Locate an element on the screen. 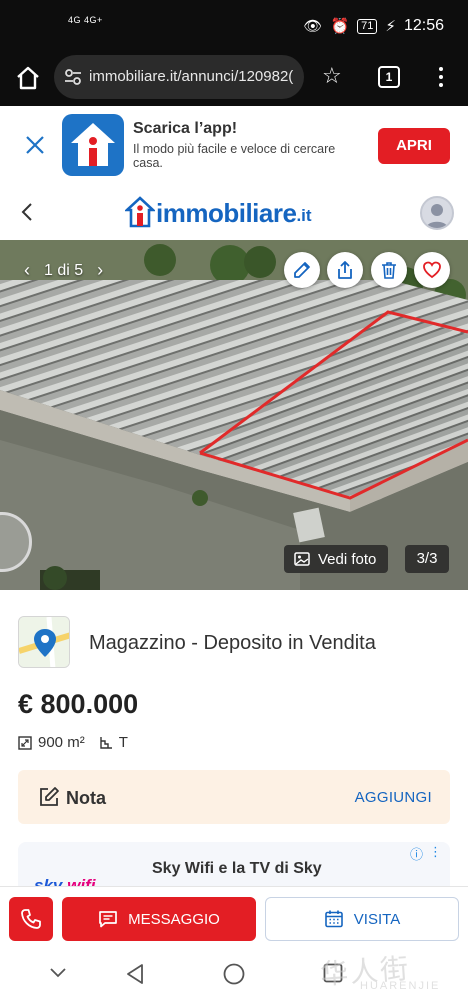 The width and height of the screenshot is (468, 1000). close-icon is located at coordinates (35, 145).